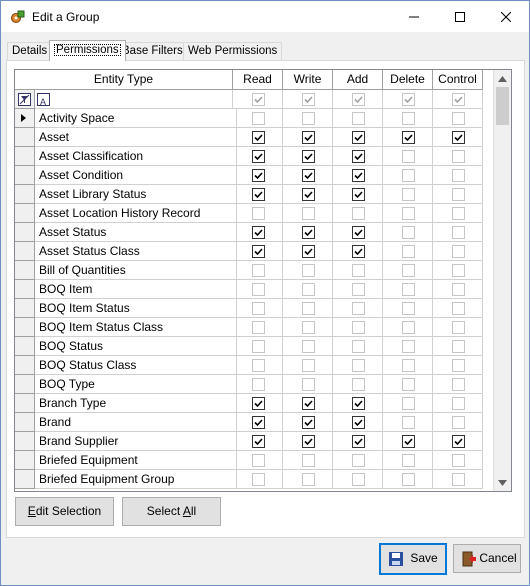  I want to click on entity-type-cell: BOQ Status, so click(136, 346).